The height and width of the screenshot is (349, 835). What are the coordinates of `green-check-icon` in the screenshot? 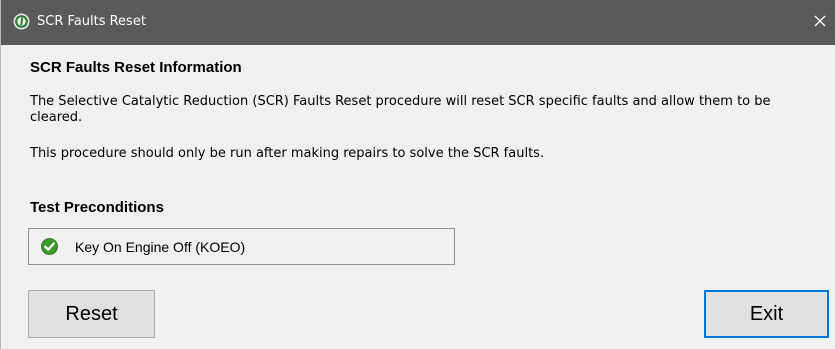 It's located at (49, 246).